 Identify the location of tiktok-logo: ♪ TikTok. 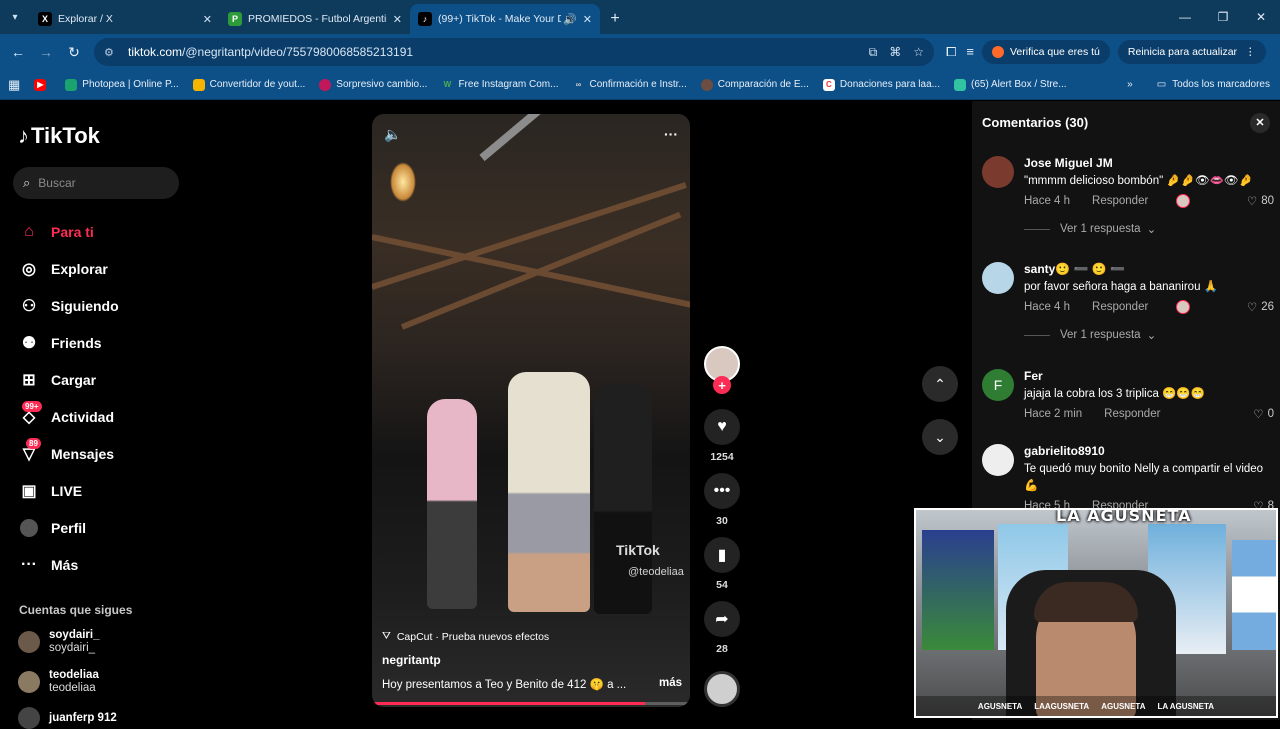
(59, 136).